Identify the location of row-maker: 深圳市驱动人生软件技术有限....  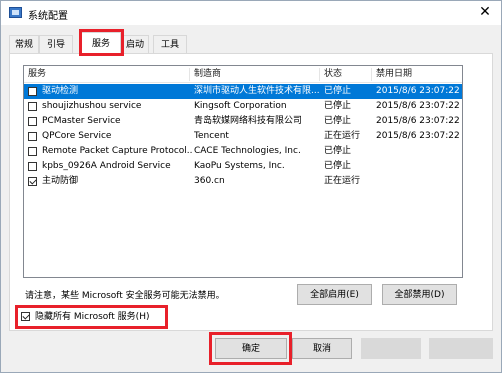
(257, 91).